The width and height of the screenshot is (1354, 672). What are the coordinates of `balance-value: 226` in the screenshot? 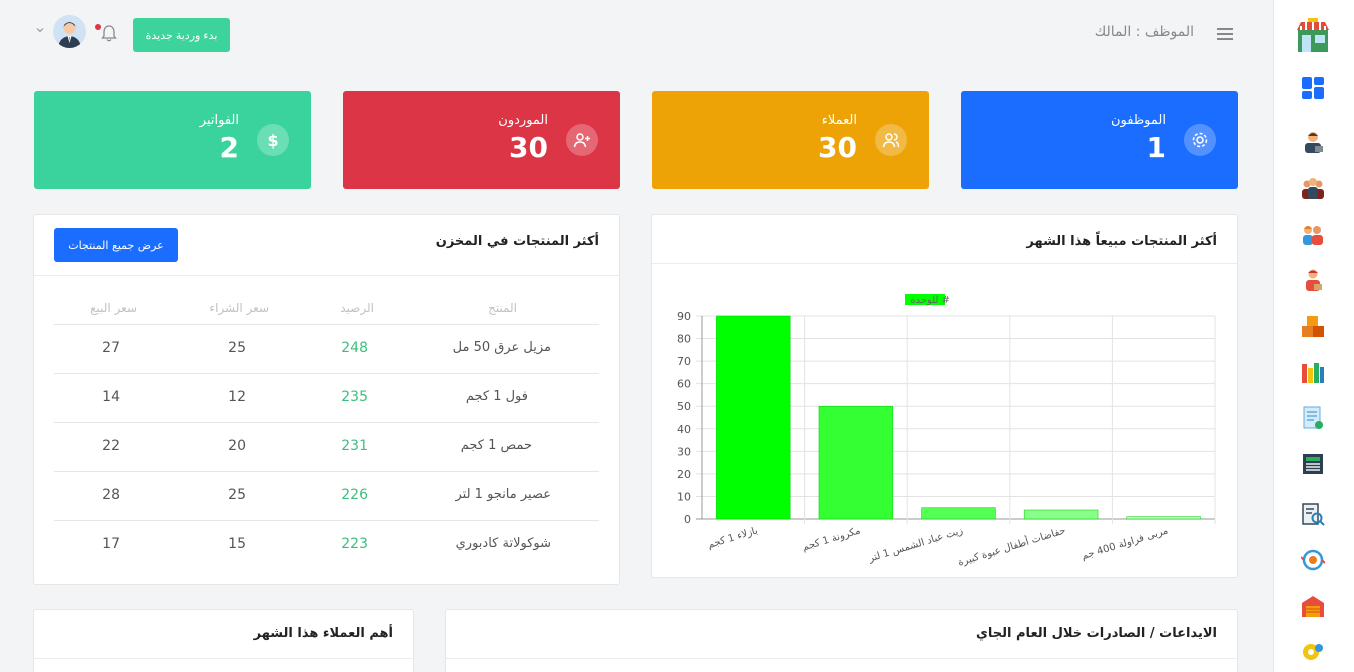 It's located at (354, 495).